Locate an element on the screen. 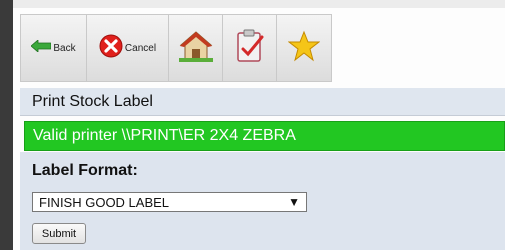  cancel-icon is located at coordinates (111, 48).